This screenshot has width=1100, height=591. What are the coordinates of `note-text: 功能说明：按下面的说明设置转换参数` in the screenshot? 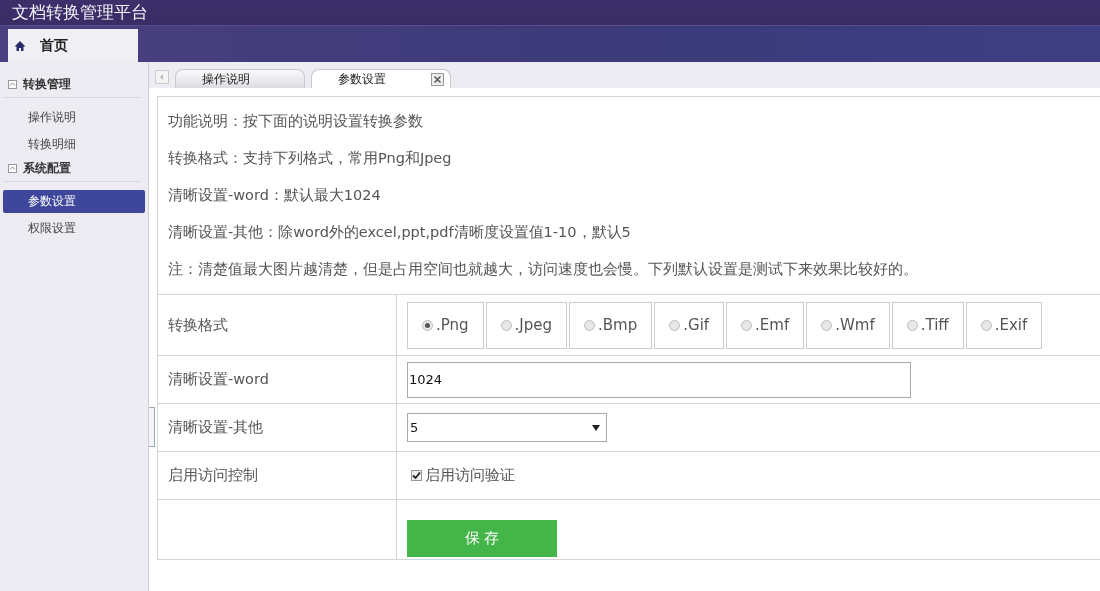 It's located at (296, 121).